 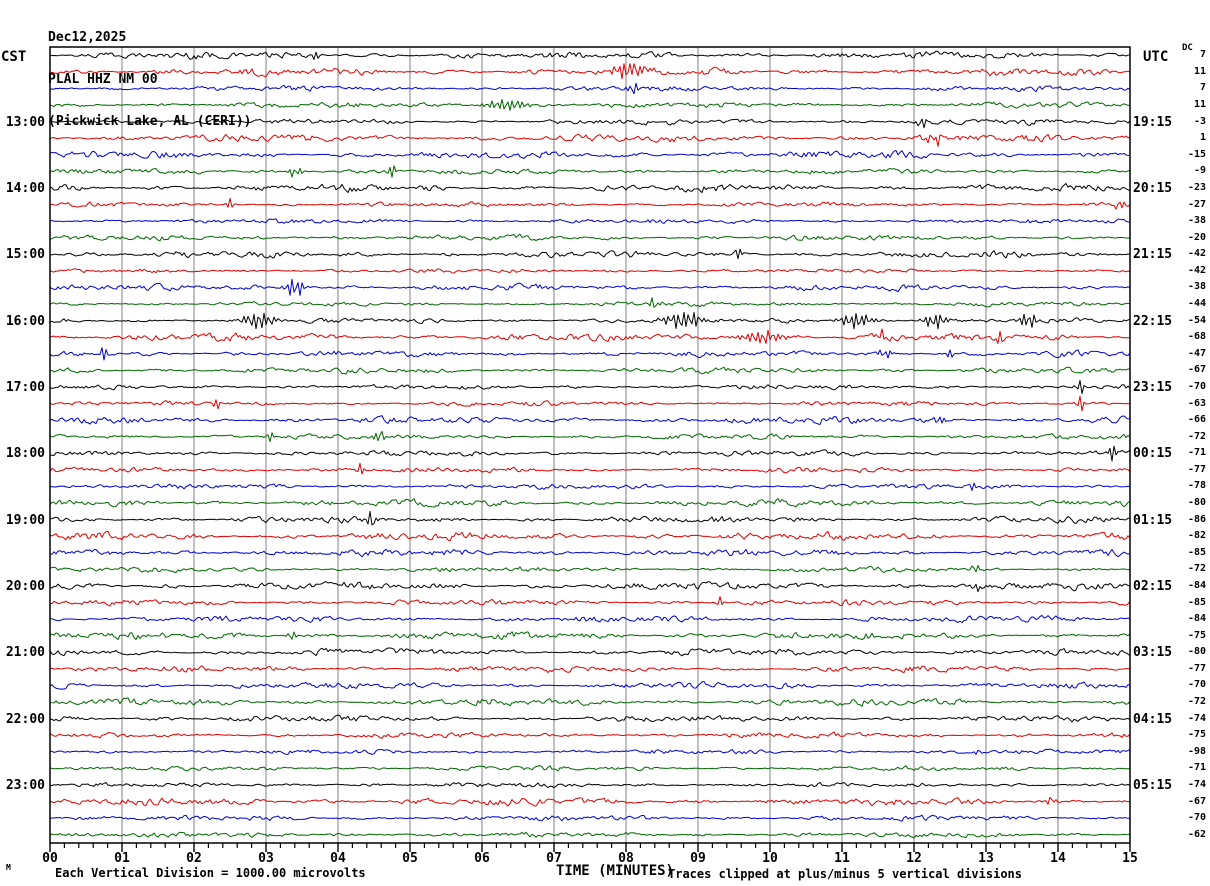 What do you see at coordinates (986, 858) in the screenshot?
I see `x-tick-label: 13` at bounding box center [986, 858].